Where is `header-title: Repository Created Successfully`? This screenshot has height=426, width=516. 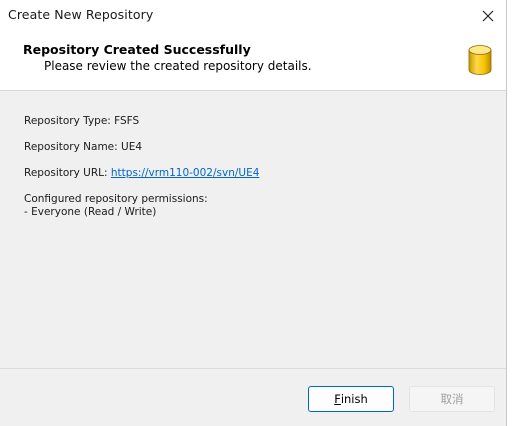
header-title: Repository Created Successfully is located at coordinates (137, 49).